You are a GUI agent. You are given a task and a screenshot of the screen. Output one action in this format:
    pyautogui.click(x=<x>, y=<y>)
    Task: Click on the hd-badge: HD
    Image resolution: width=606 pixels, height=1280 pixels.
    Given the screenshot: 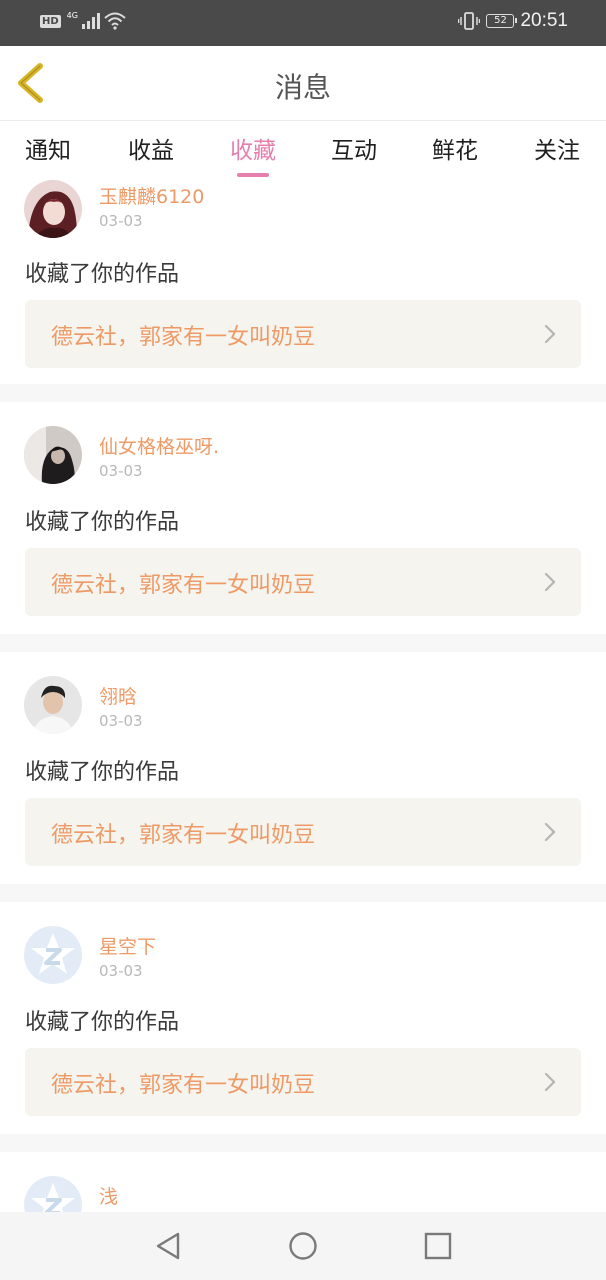 What is the action you would take?
    pyautogui.click(x=50, y=21)
    